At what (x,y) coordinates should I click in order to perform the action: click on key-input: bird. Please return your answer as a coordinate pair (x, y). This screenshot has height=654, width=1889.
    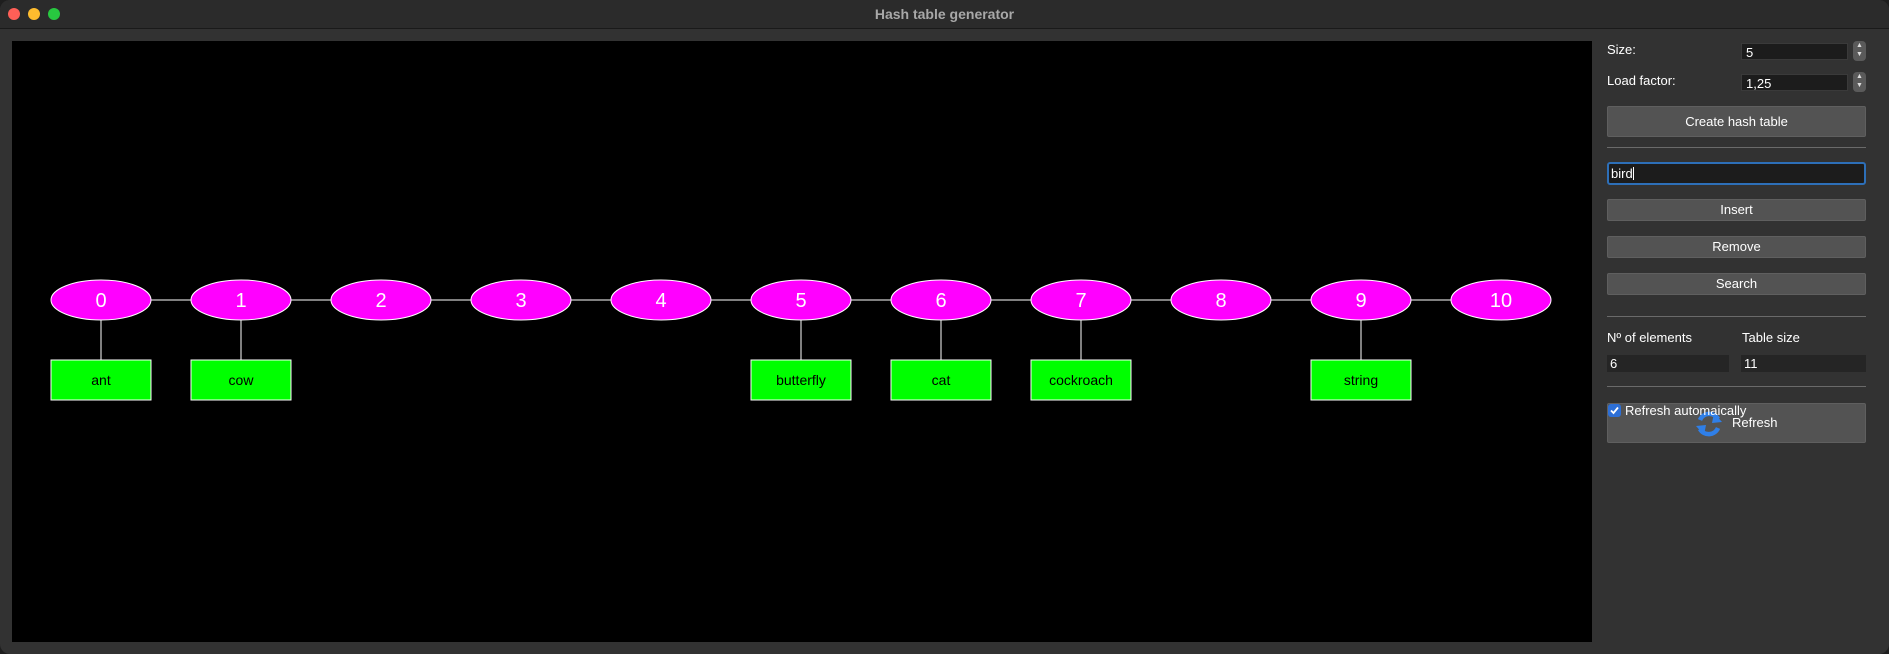
    Looking at the image, I should click on (1736, 173).